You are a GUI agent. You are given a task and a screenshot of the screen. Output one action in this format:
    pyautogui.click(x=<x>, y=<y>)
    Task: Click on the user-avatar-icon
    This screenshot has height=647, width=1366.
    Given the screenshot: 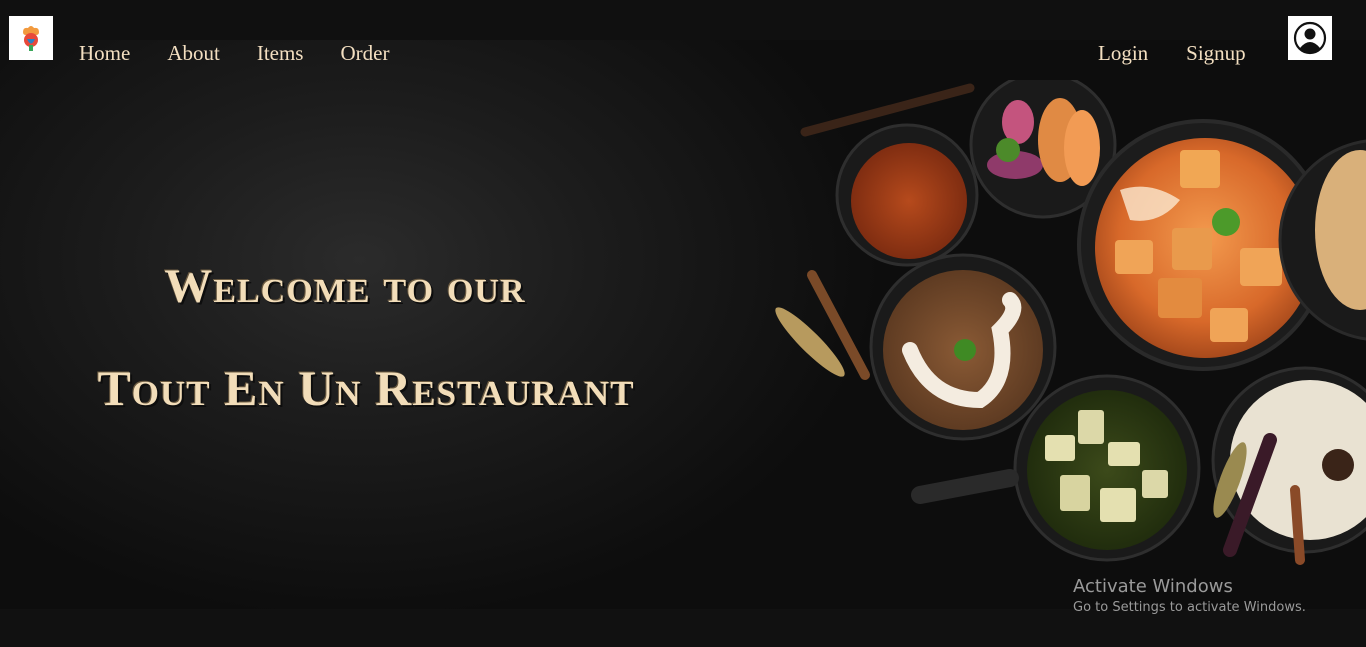 What is the action you would take?
    pyautogui.click(x=1310, y=38)
    